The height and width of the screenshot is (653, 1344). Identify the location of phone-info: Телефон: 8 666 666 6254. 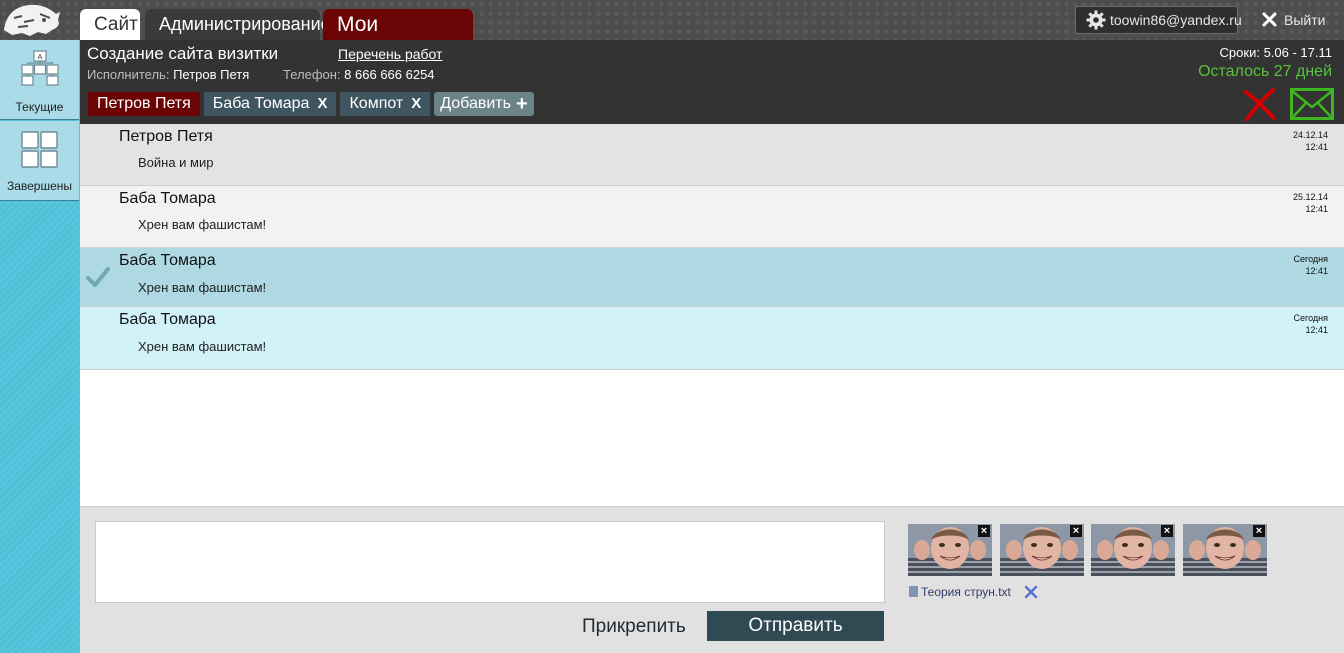
(359, 74).